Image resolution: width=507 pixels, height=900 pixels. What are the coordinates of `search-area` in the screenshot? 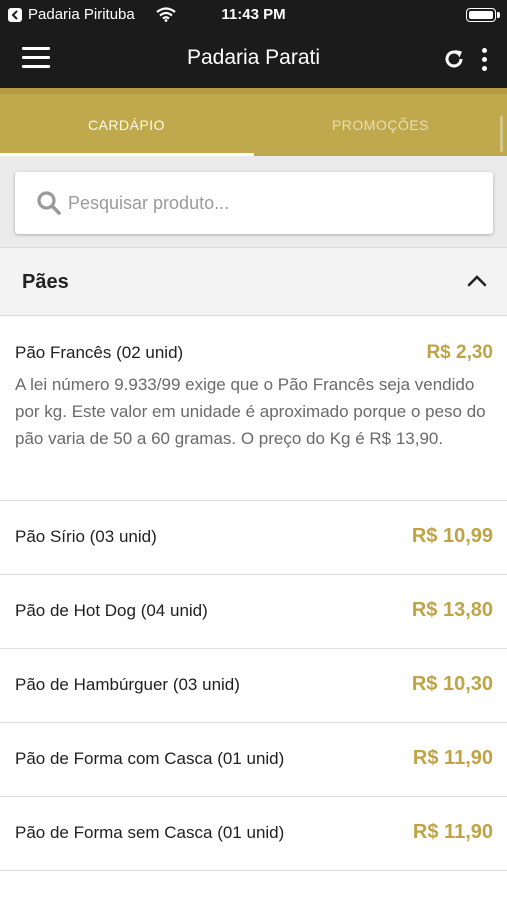 It's located at (253, 201).